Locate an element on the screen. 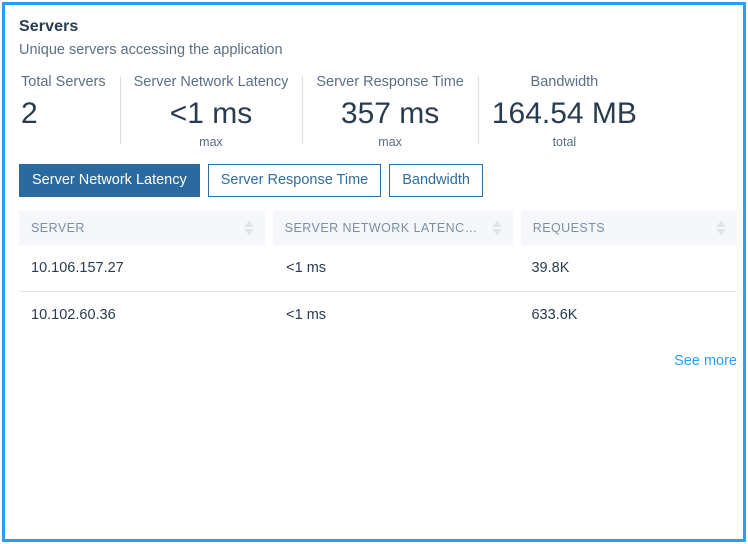  stat-value: 2 is located at coordinates (29, 113).